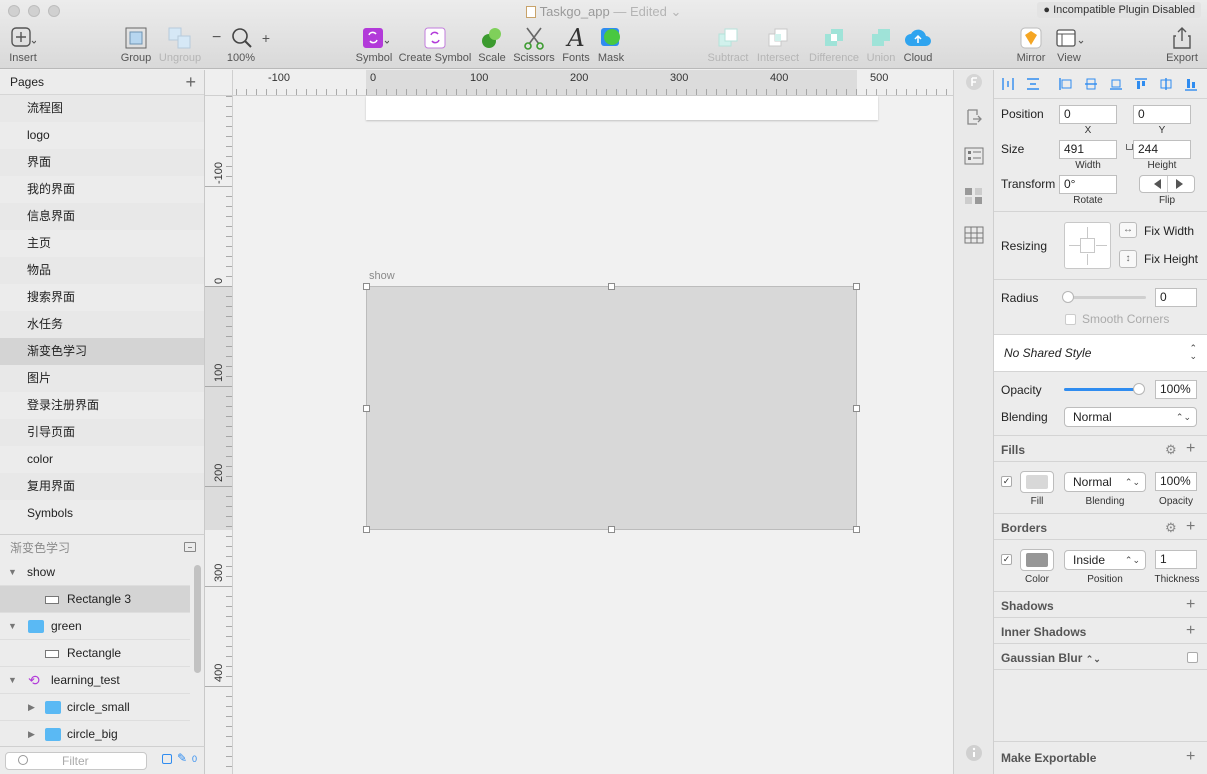 The image size is (1207, 774). Describe the element at coordinates (1088, 184) in the screenshot. I see `rotate-input: 0°` at that location.